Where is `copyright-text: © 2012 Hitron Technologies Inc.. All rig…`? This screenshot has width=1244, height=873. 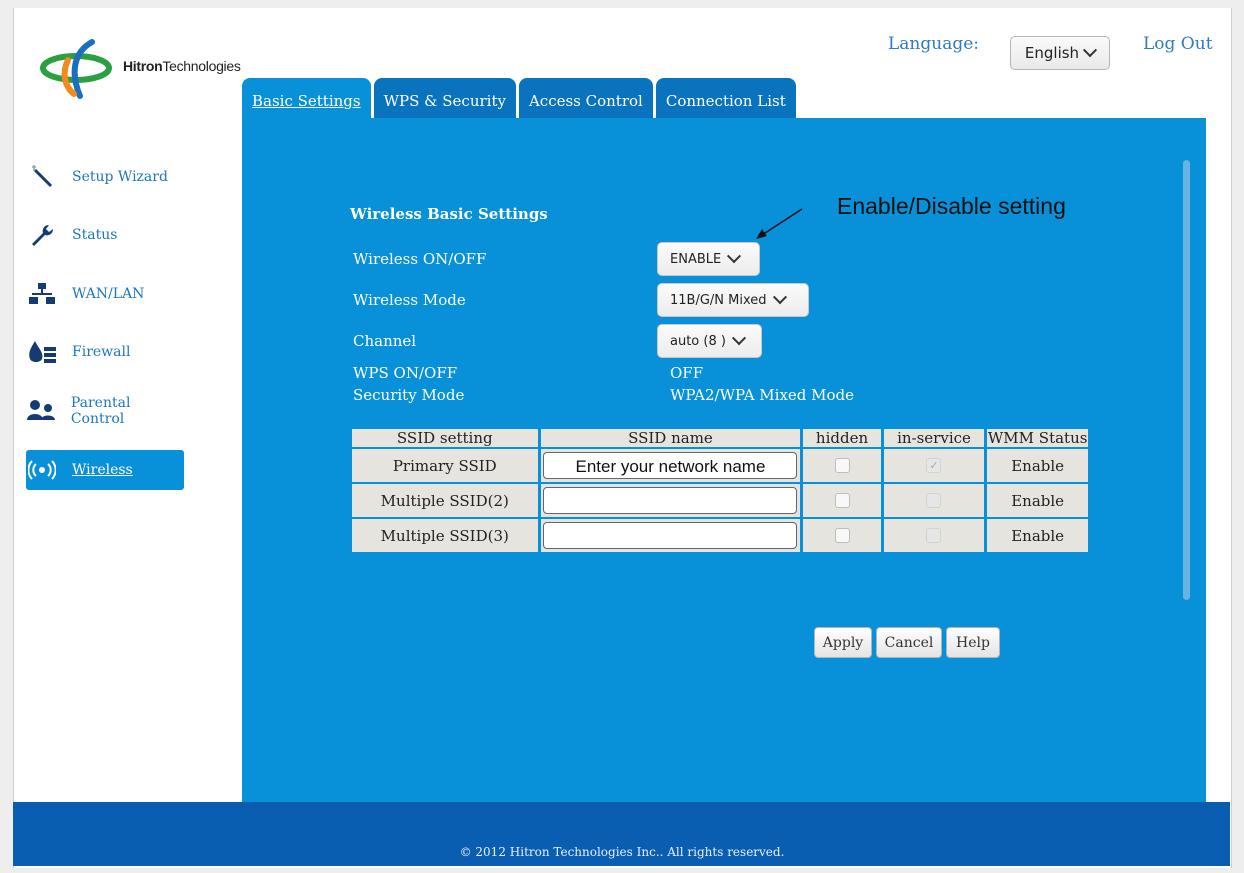 copyright-text: © 2012 Hitron Technologies Inc.. All rig… is located at coordinates (622, 852).